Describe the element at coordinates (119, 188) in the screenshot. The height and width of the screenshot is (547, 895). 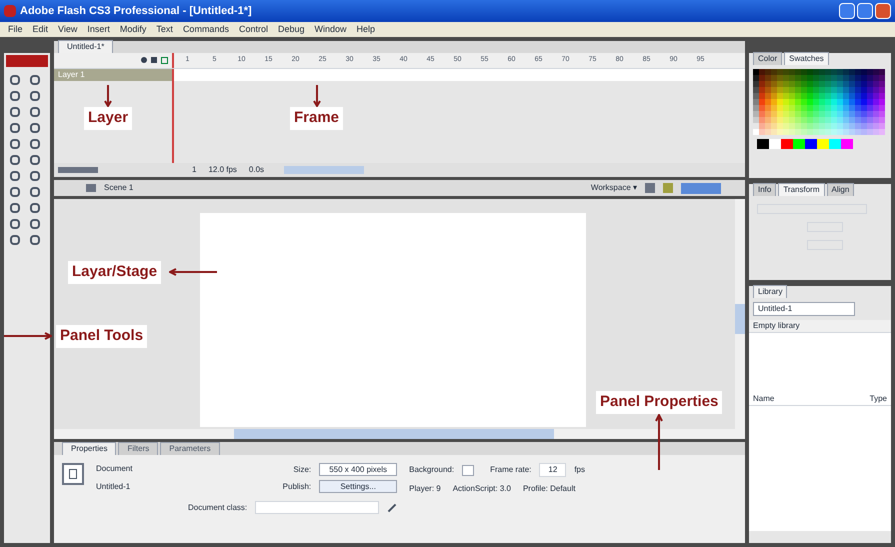
I see `scene-label: Scene 1` at that location.